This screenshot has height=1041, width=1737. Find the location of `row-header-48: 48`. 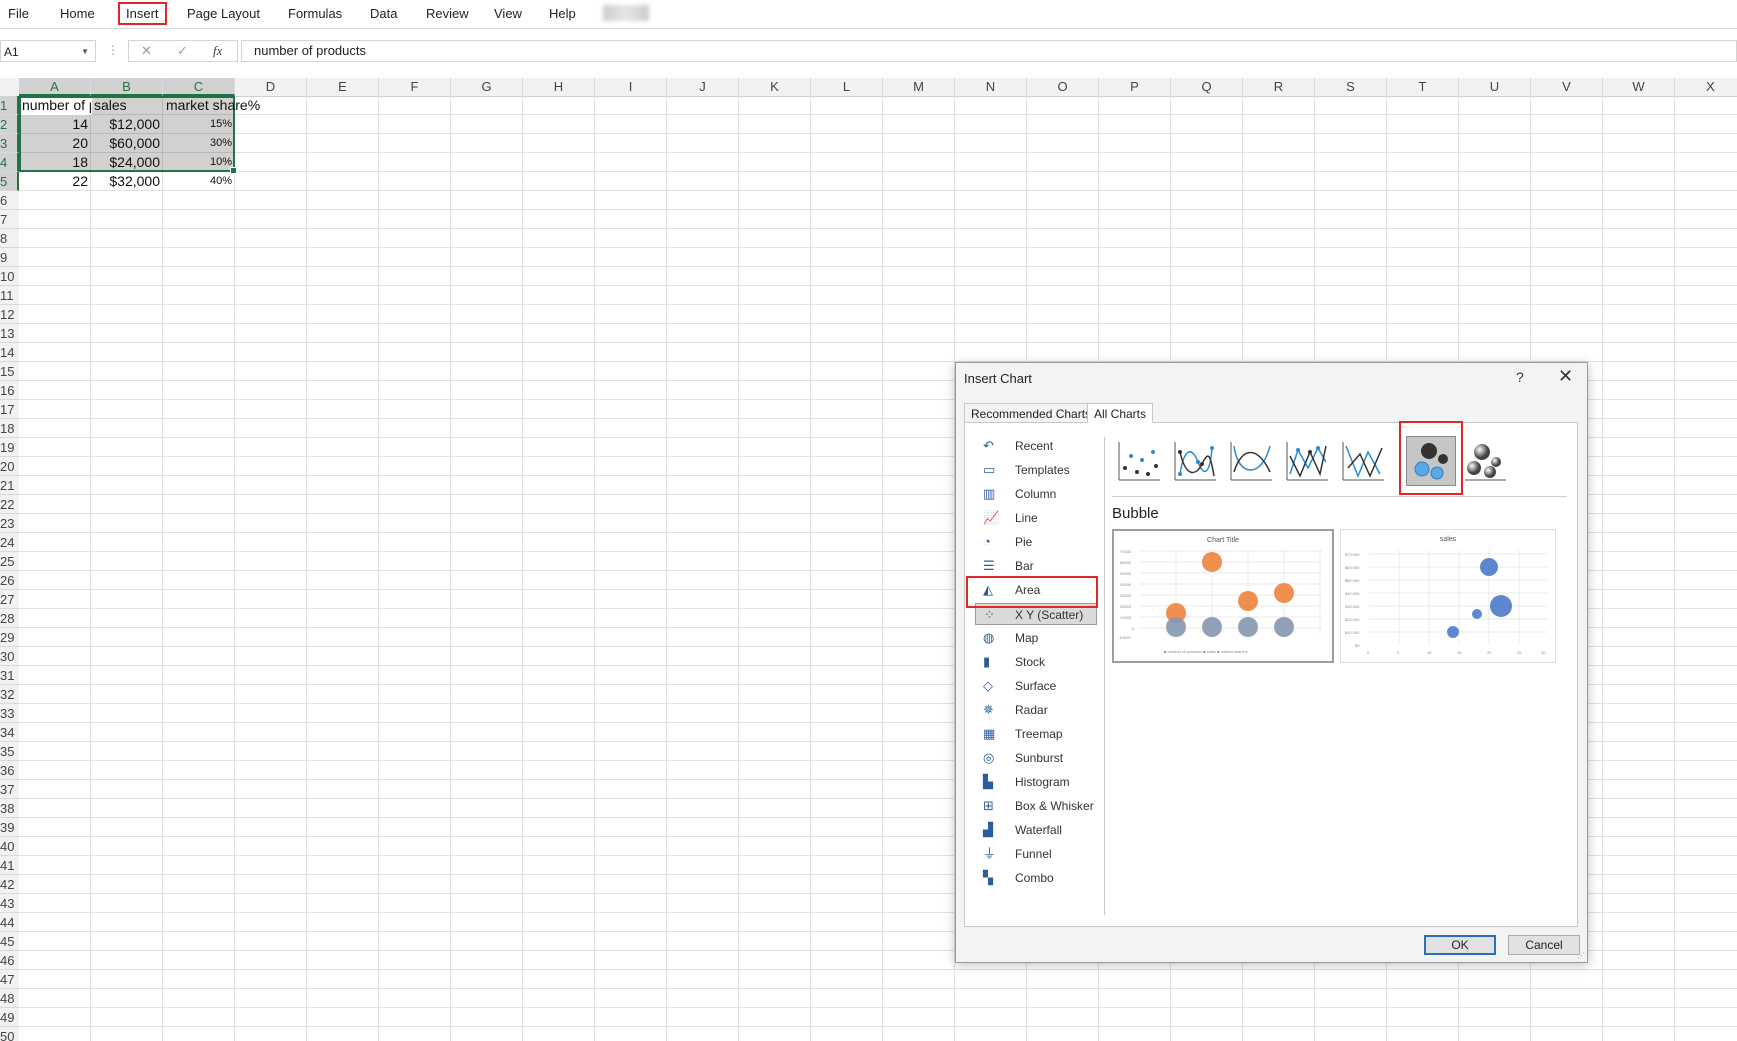

row-header-48: 48 is located at coordinates (9, 998).